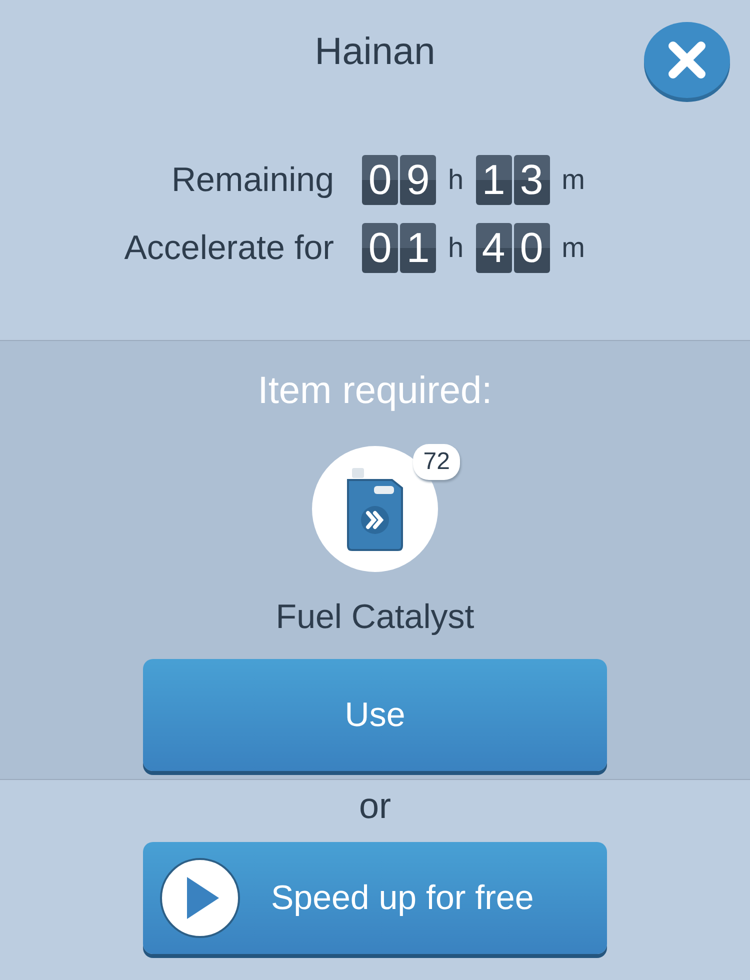 The width and height of the screenshot is (750, 980). What do you see at coordinates (375, 898) in the screenshot?
I see `speed-up-free-button: Speed up for free` at bounding box center [375, 898].